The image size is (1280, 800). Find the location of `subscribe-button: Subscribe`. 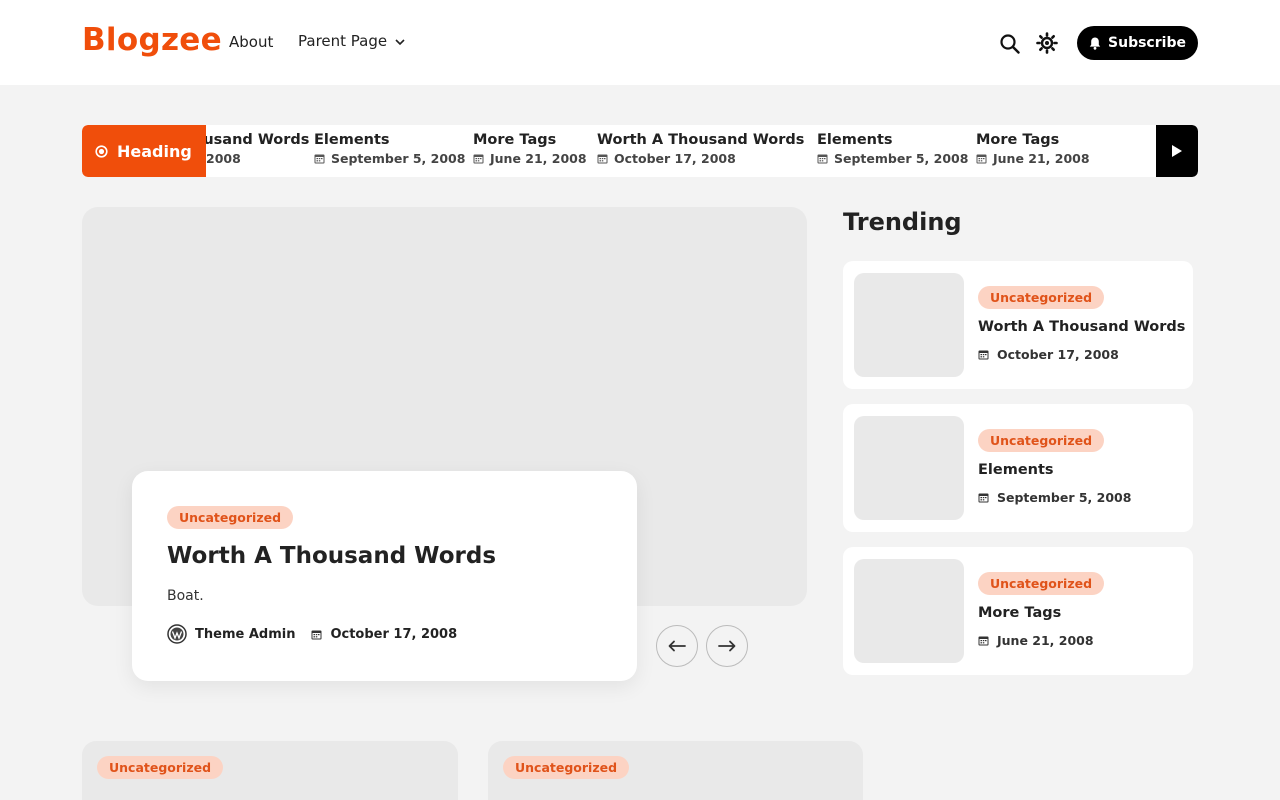

subscribe-button: Subscribe is located at coordinates (1137, 43).